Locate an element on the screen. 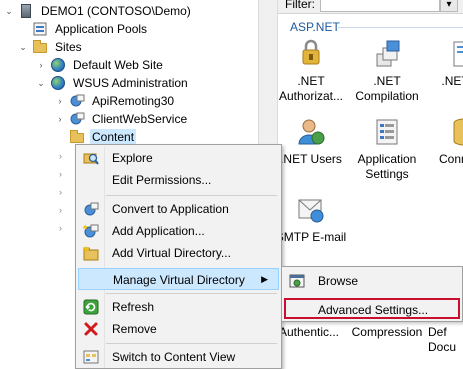  tree-node-app-pools: Application Pools is located at coordinates (83, 29).